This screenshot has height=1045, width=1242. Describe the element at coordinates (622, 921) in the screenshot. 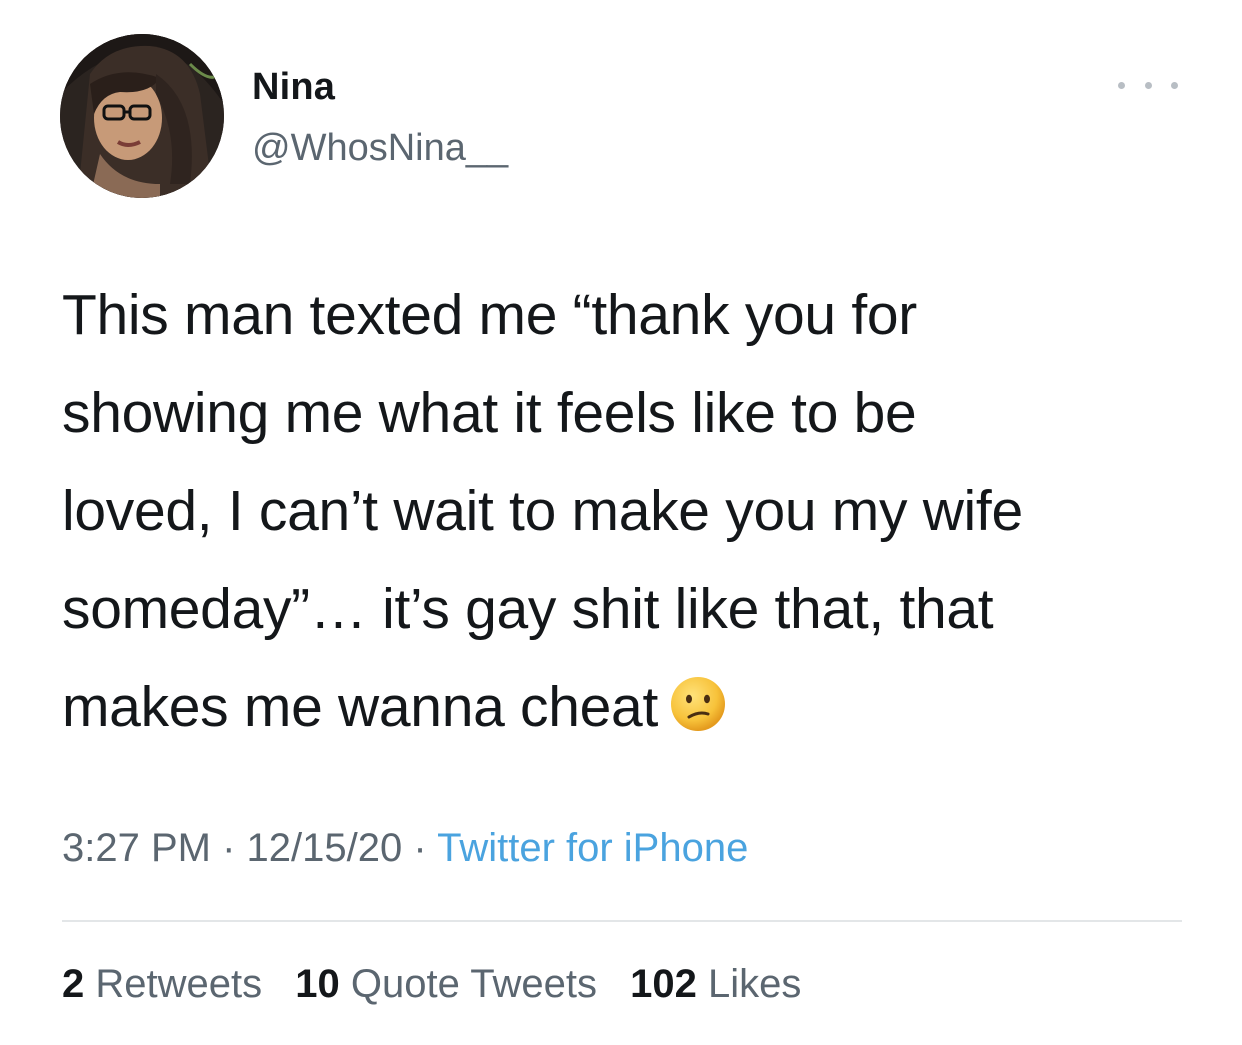

I see `divider` at that location.